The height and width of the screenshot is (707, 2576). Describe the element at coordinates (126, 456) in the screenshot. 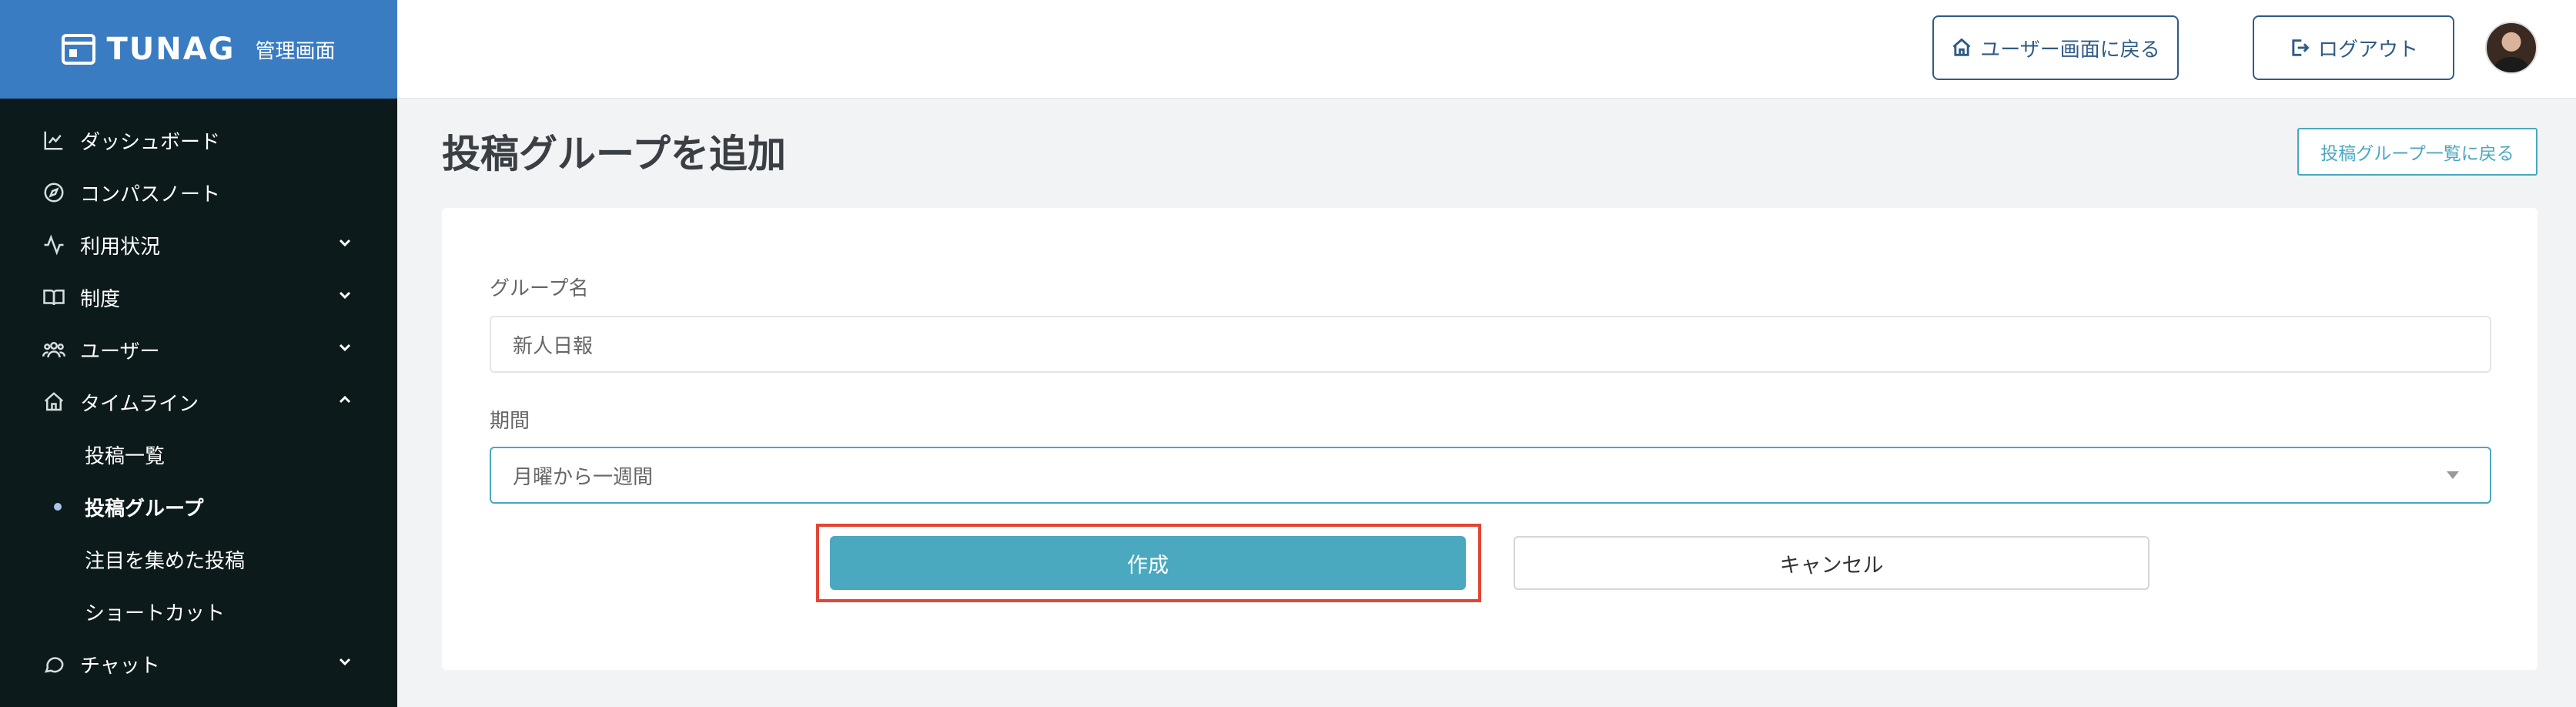

I see `sidebar-subitem-label: 投稿一覧` at that location.